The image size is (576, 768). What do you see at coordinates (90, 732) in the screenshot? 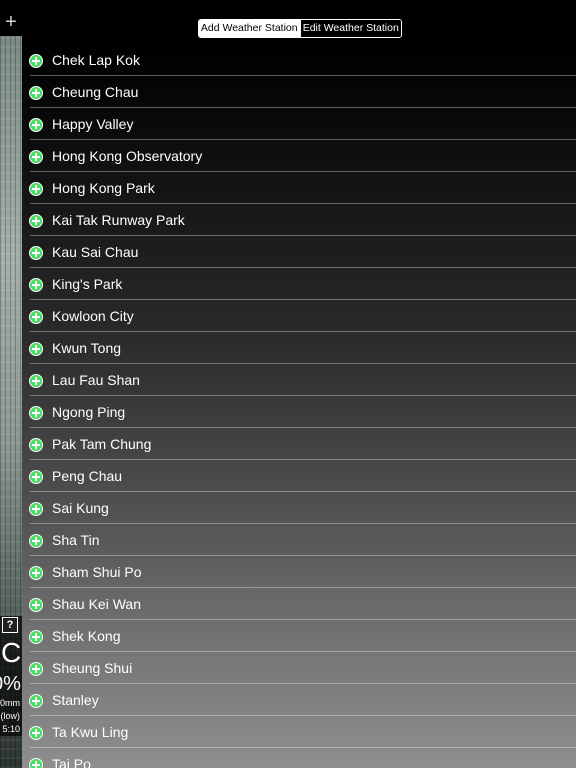
I see `station-name: Ta Kwu Ling` at bounding box center [90, 732].